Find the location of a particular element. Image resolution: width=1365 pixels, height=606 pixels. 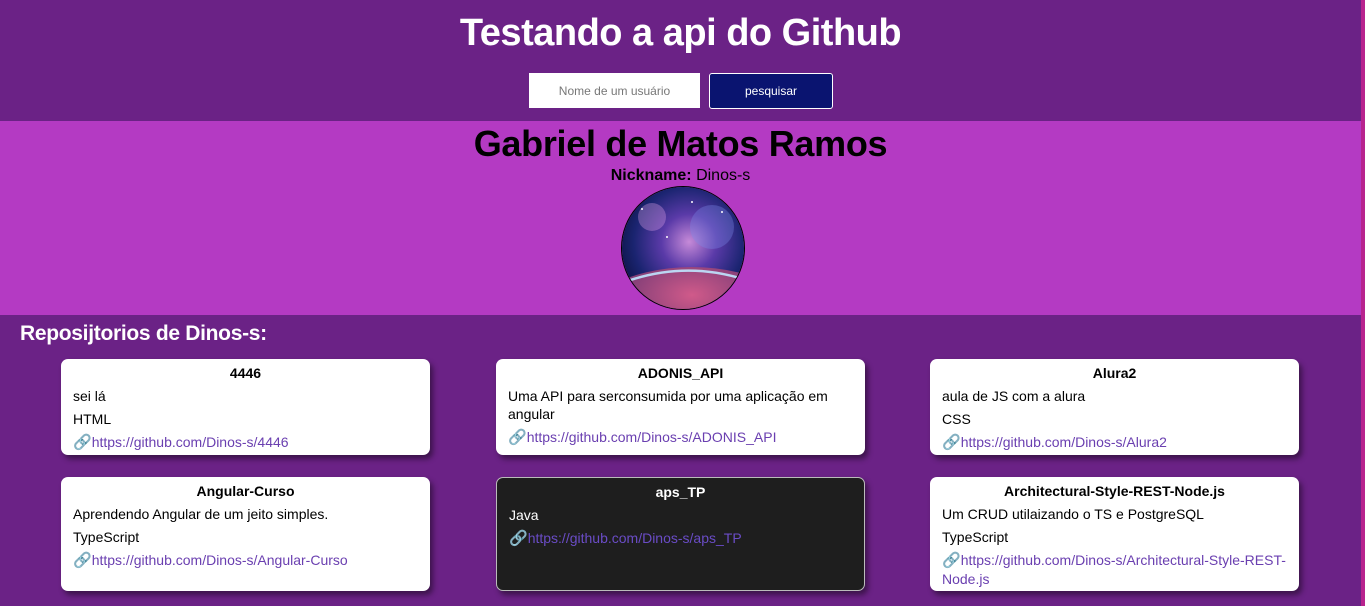

repo-language: HTML is located at coordinates (92, 419).